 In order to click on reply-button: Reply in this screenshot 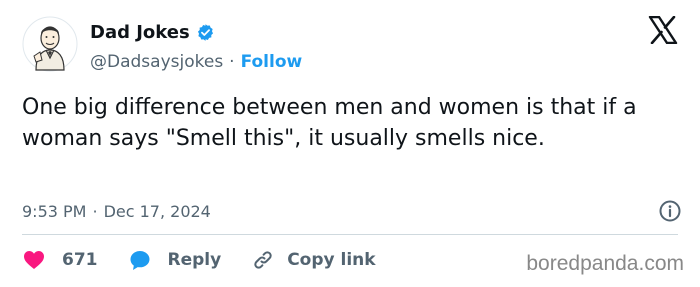, I will do `click(190, 260)`.